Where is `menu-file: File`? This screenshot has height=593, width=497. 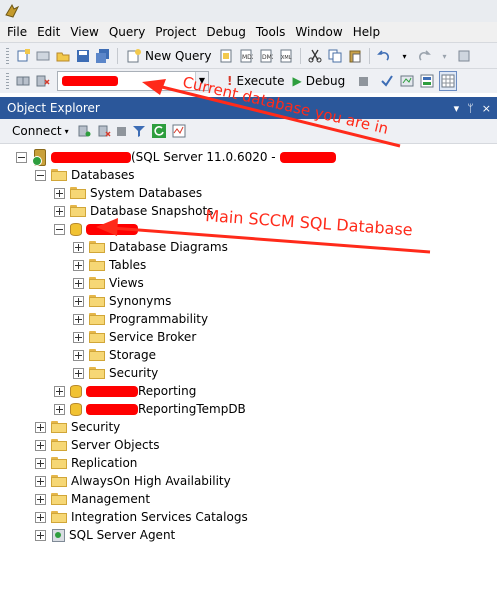 menu-file: File is located at coordinates (16, 32).